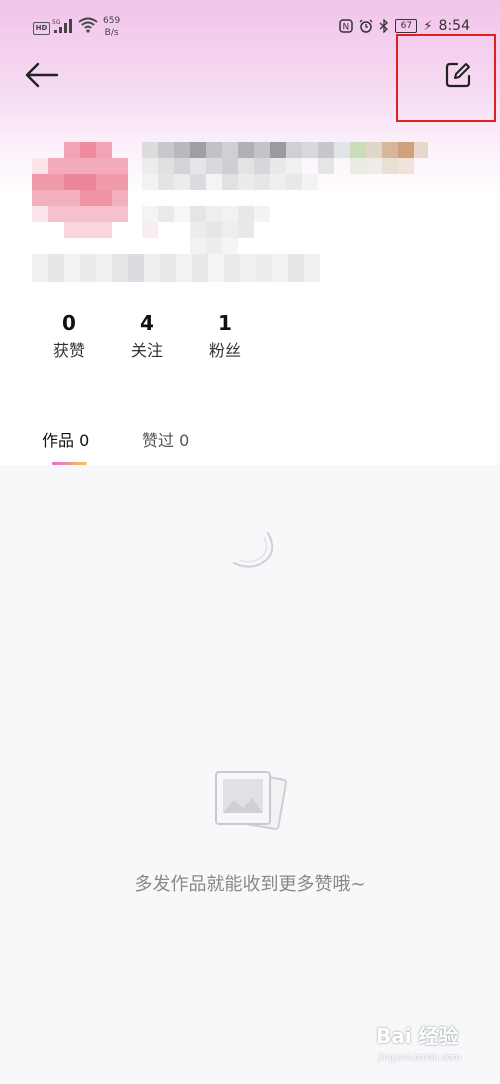 The height and width of the screenshot is (1084, 500). I want to click on stat-followers-label: 粉丝, so click(224, 350).